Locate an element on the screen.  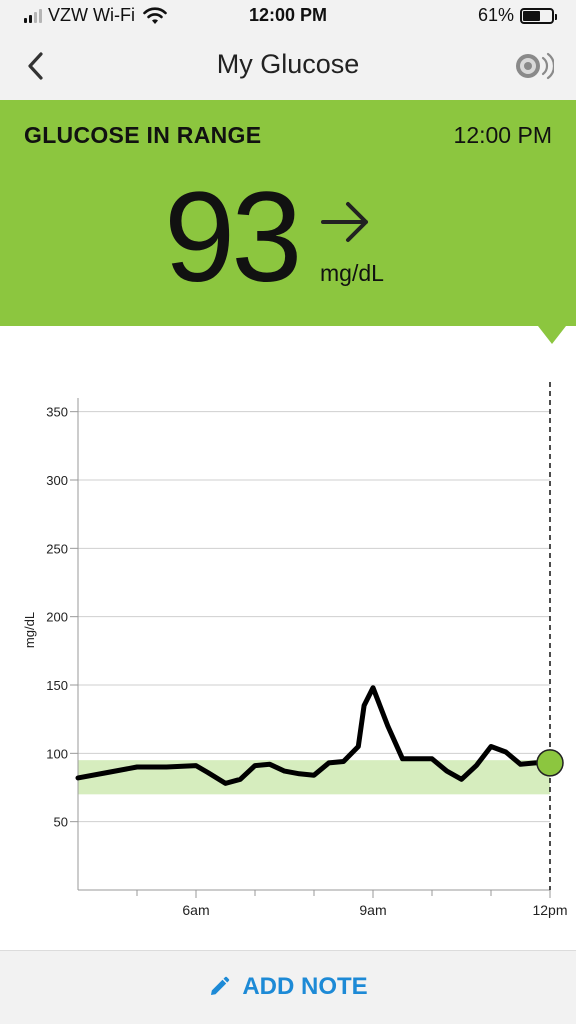
current-reading-point is located at coordinates (550, 763).